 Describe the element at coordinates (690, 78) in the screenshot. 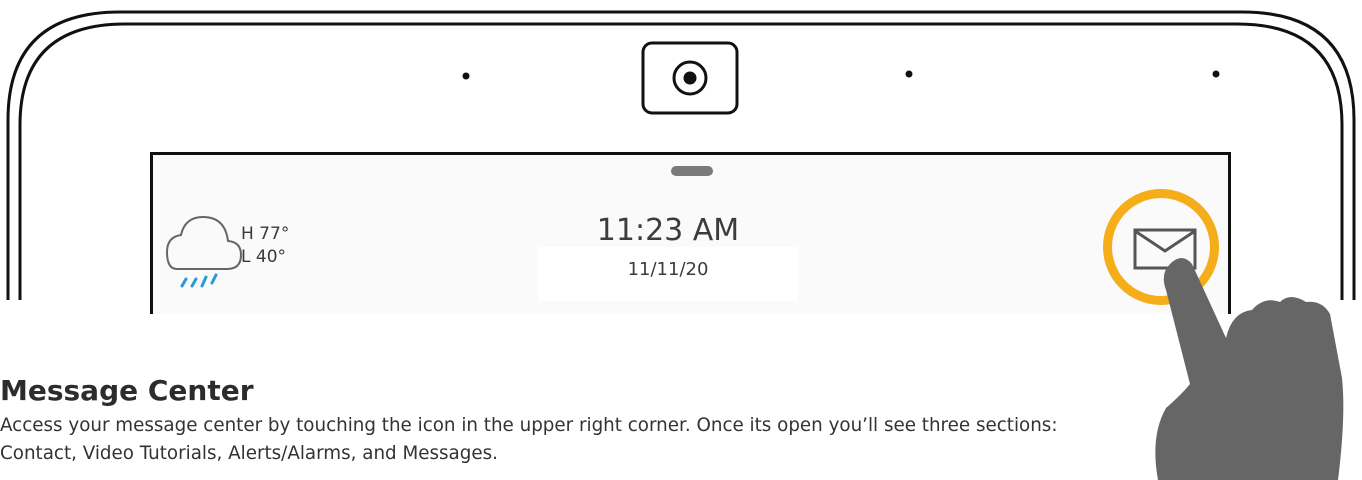

I see `camera-icon` at that location.